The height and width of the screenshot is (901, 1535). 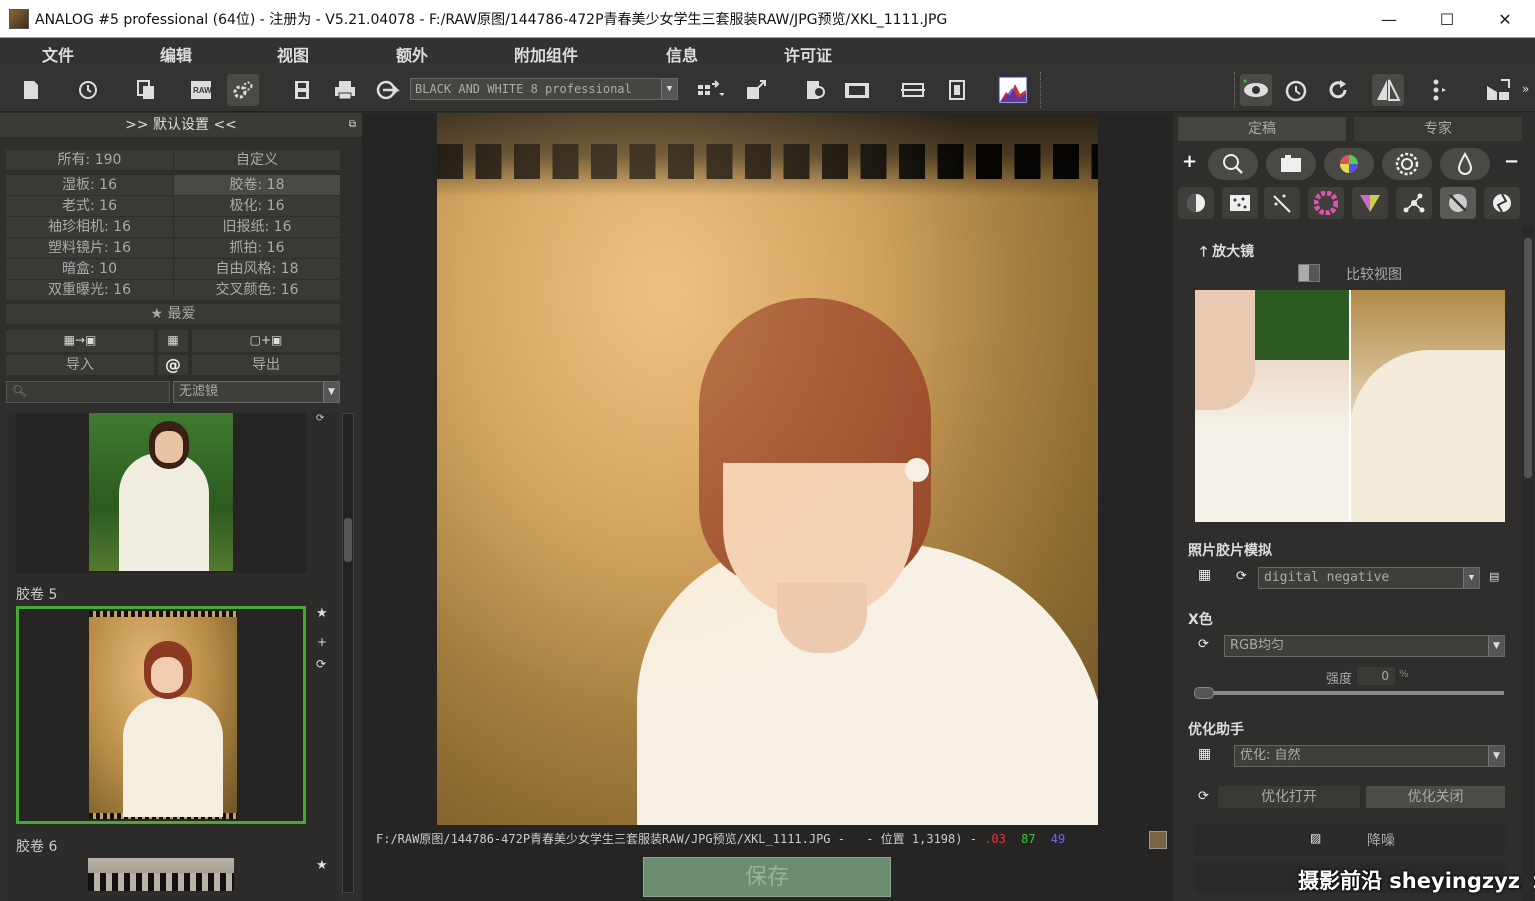 I want to click on menu-addons: 附加组件, so click(x=546, y=54).